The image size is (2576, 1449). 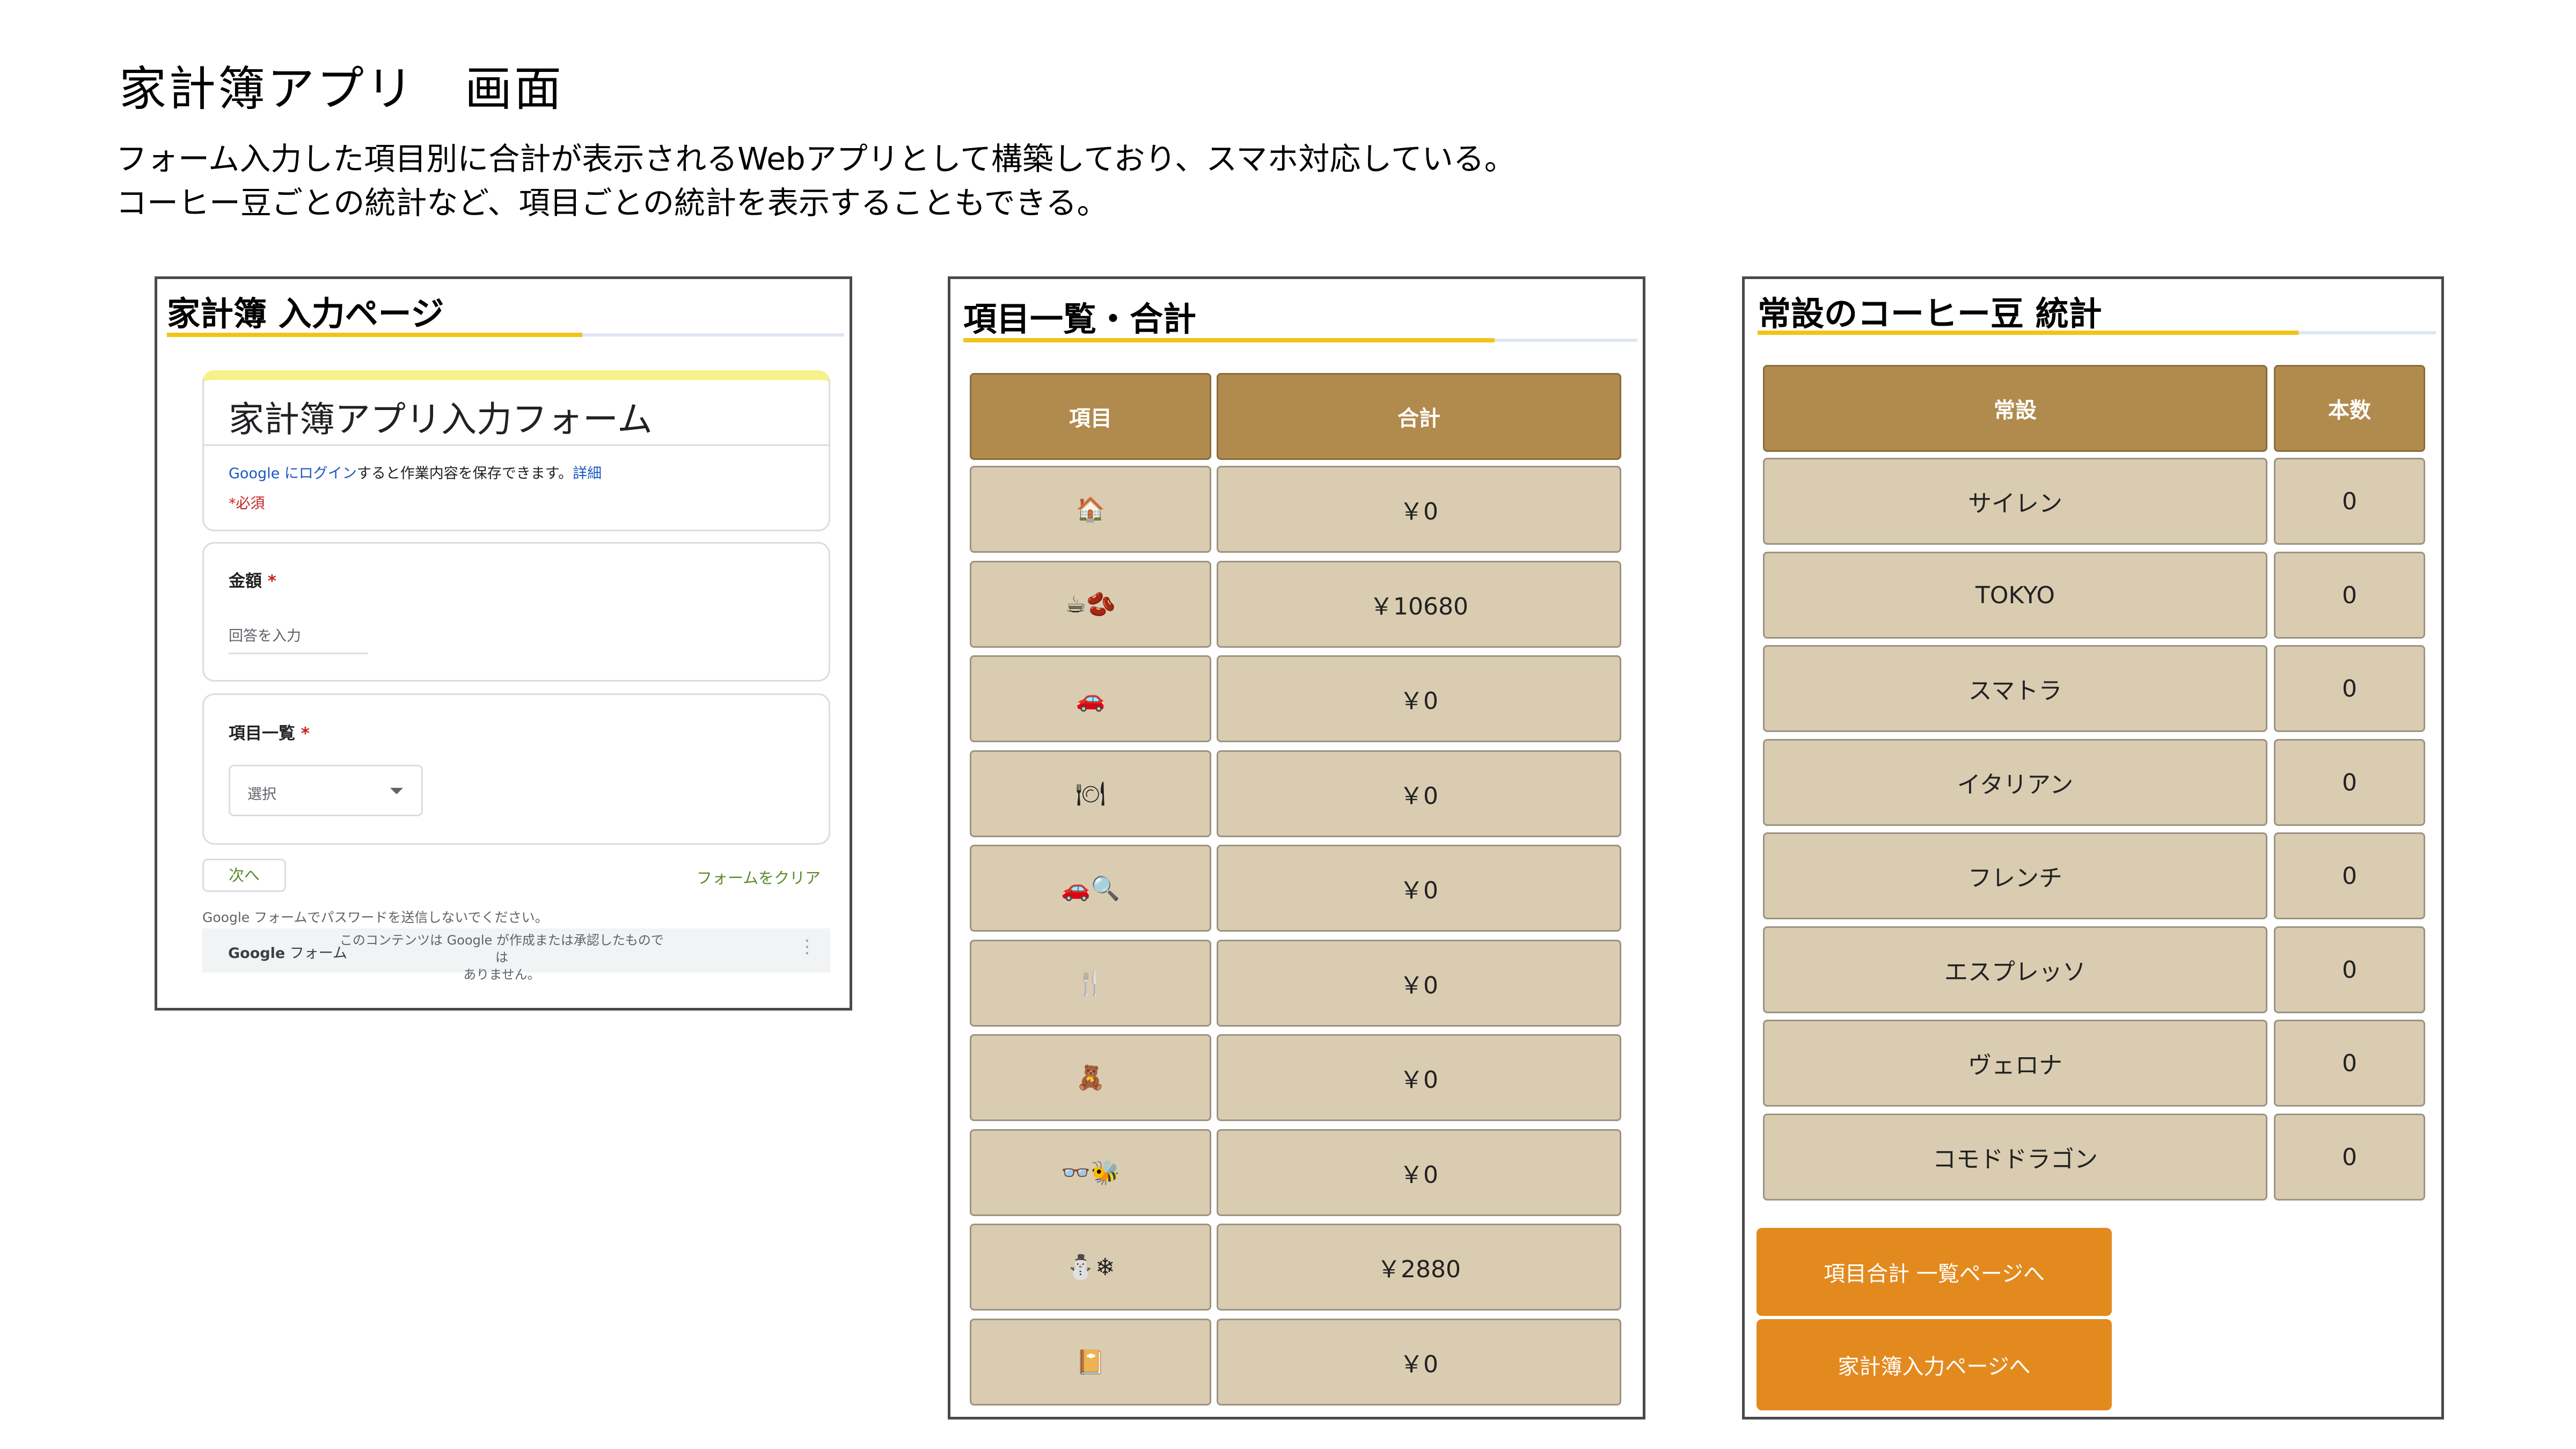 What do you see at coordinates (587, 473) in the screenshot?
I see `login-detail-link: 詳細` at bounding box center [587, 473].